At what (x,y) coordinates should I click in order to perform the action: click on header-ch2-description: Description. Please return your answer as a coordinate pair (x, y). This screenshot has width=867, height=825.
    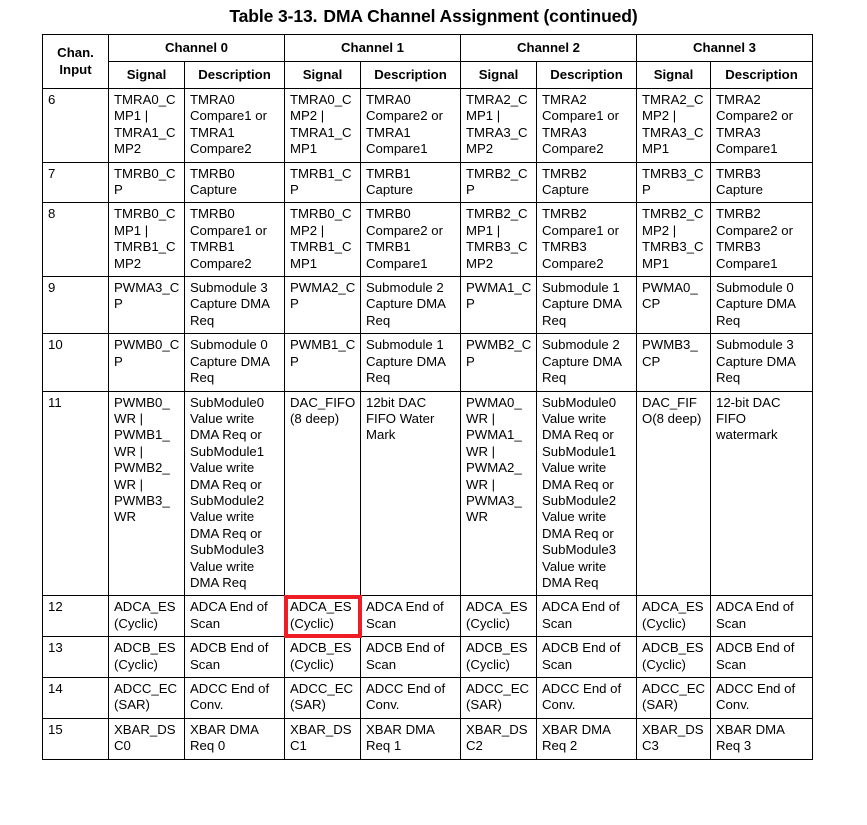
    Looking at the image, I should click on (586, 75).